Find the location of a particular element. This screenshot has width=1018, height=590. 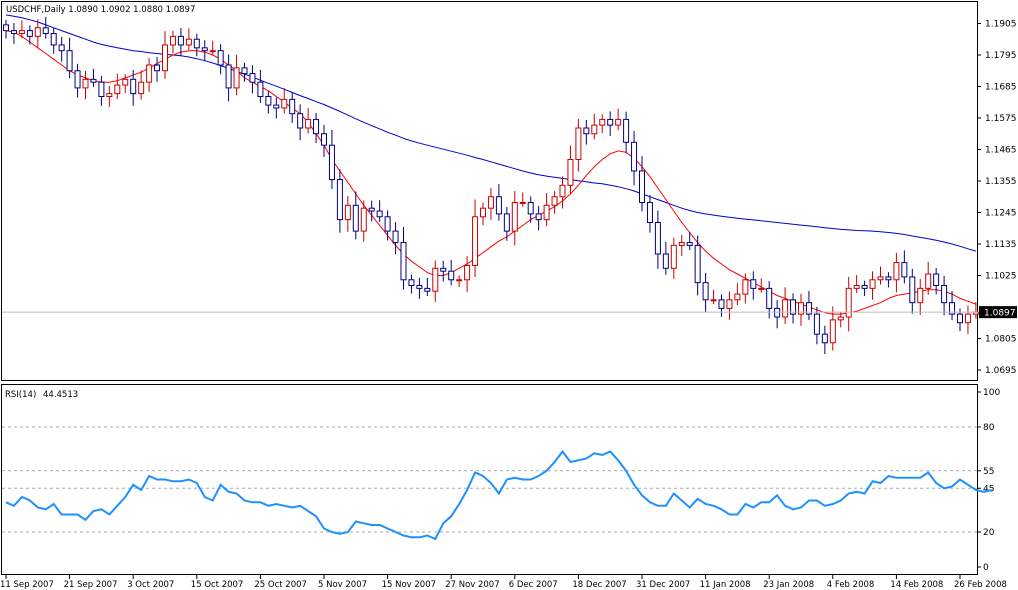

time-tick-label: 26 Feb 2008 is located at coordinates (980, 585).